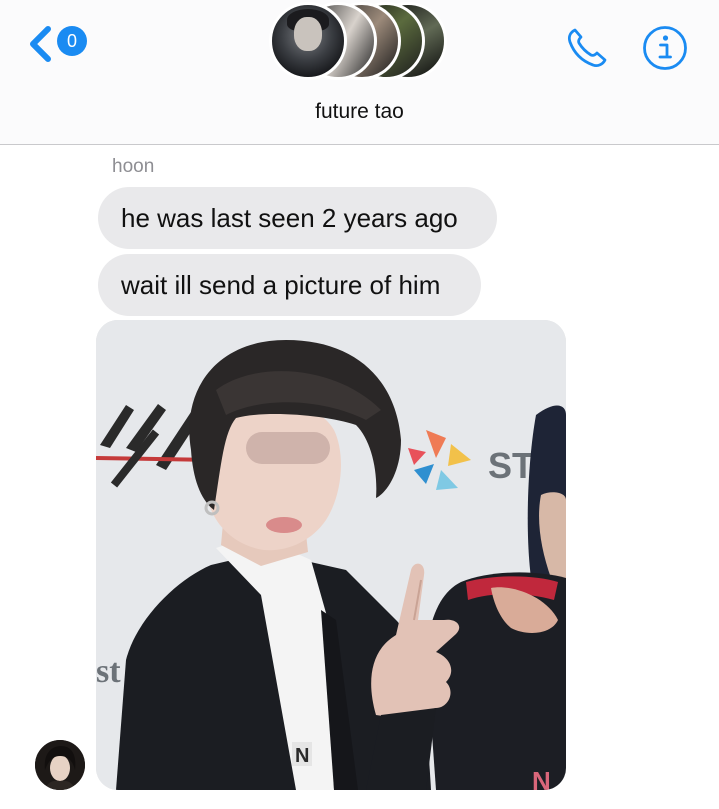 The width and height of the screenshot is (719, 809). Describe the element at coordinates (40, 44) in the screenshot. I see `chevron-left-icon` at that location.